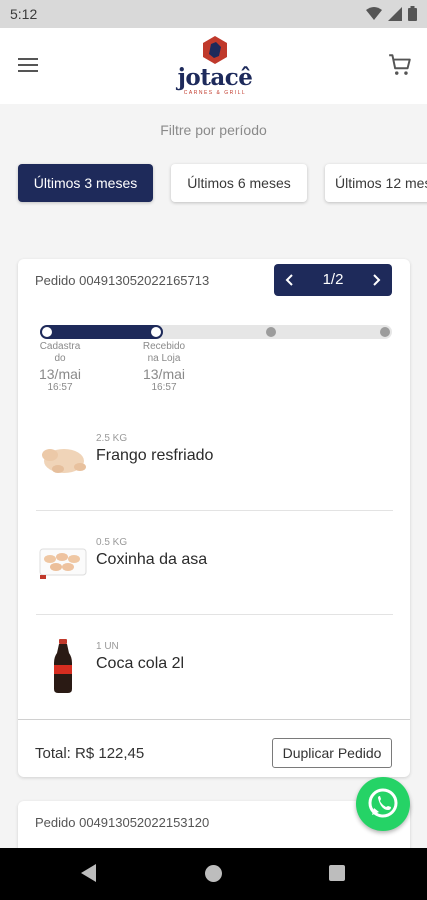  Describe the element at coordinates (122, 280) in the screenshot. I see `order-id: Pedido 004913052022165713` at that location.